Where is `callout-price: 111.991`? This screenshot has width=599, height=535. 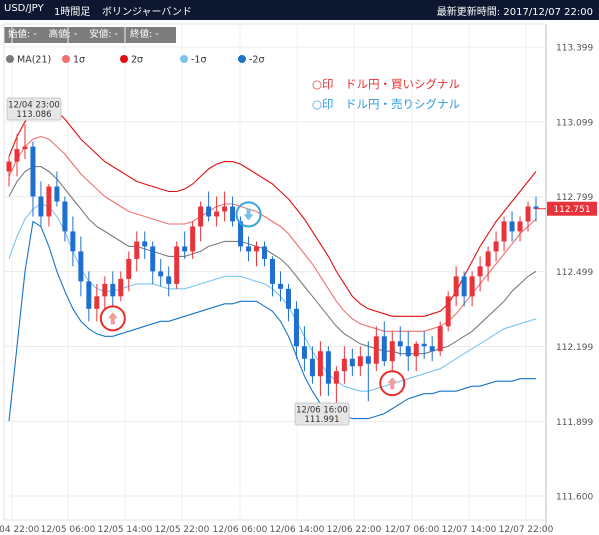 callout-price: 111.991 is located at coordinates (321, 420).